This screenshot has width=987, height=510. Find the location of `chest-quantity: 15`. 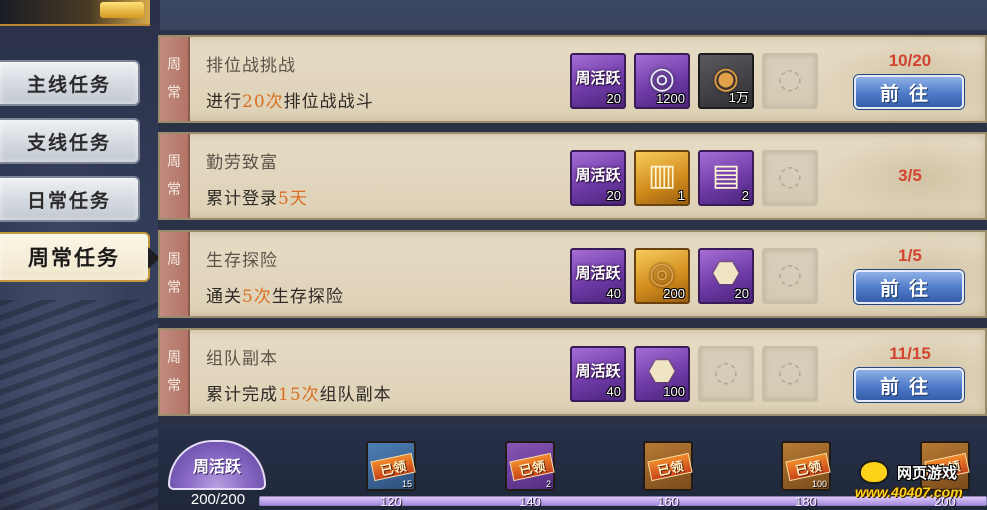

chest-quantity: 15 is located at coordinates (406, 484).